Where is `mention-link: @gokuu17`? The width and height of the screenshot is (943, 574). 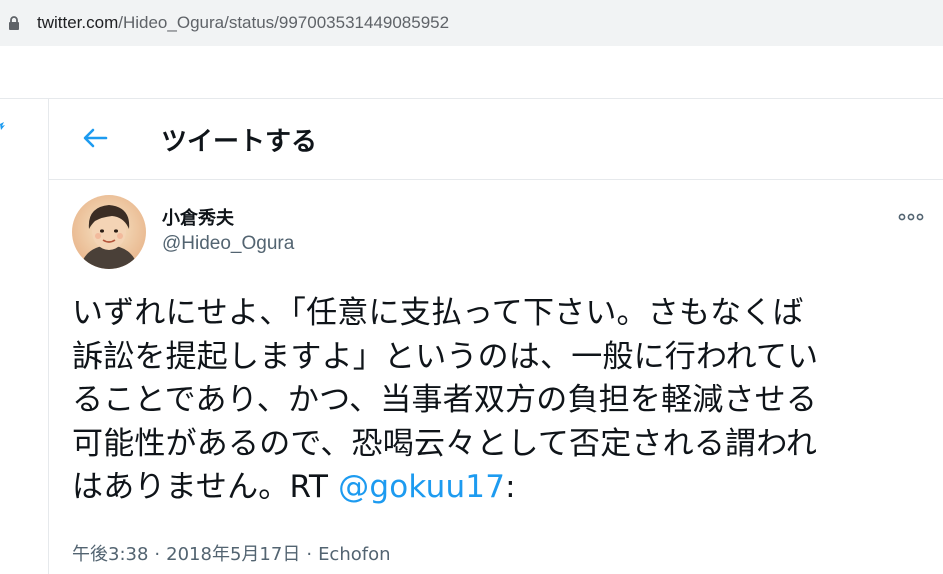
mention-link: @gokuu17 is located at coordinates (421, 487).